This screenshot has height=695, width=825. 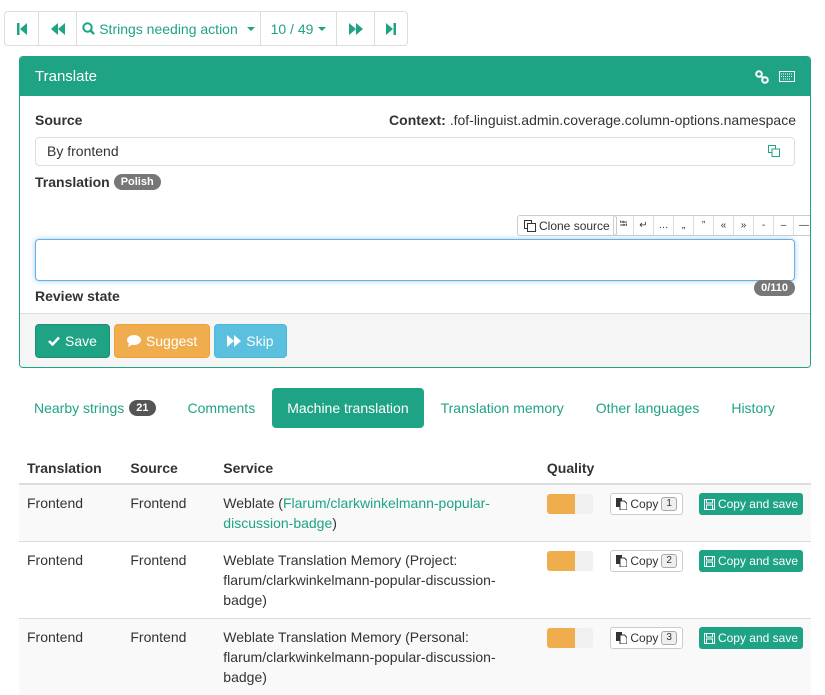 I want to click on first-string-button, so click(x=22, y=28).